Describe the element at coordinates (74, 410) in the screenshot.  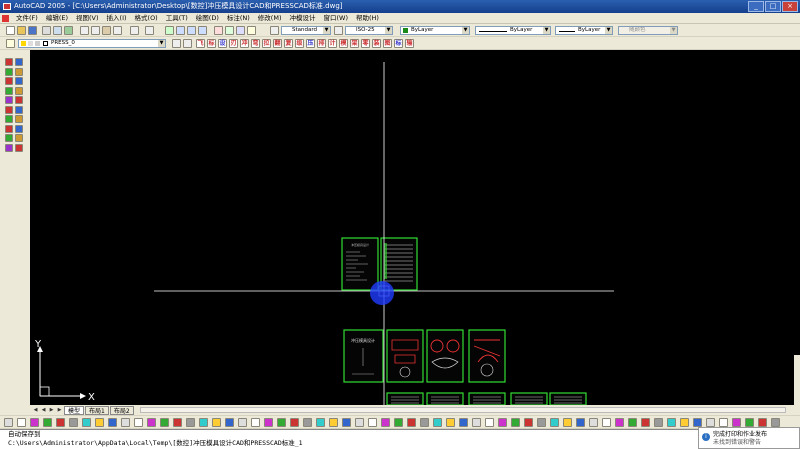
I see `tab-model: 模型` at that location.